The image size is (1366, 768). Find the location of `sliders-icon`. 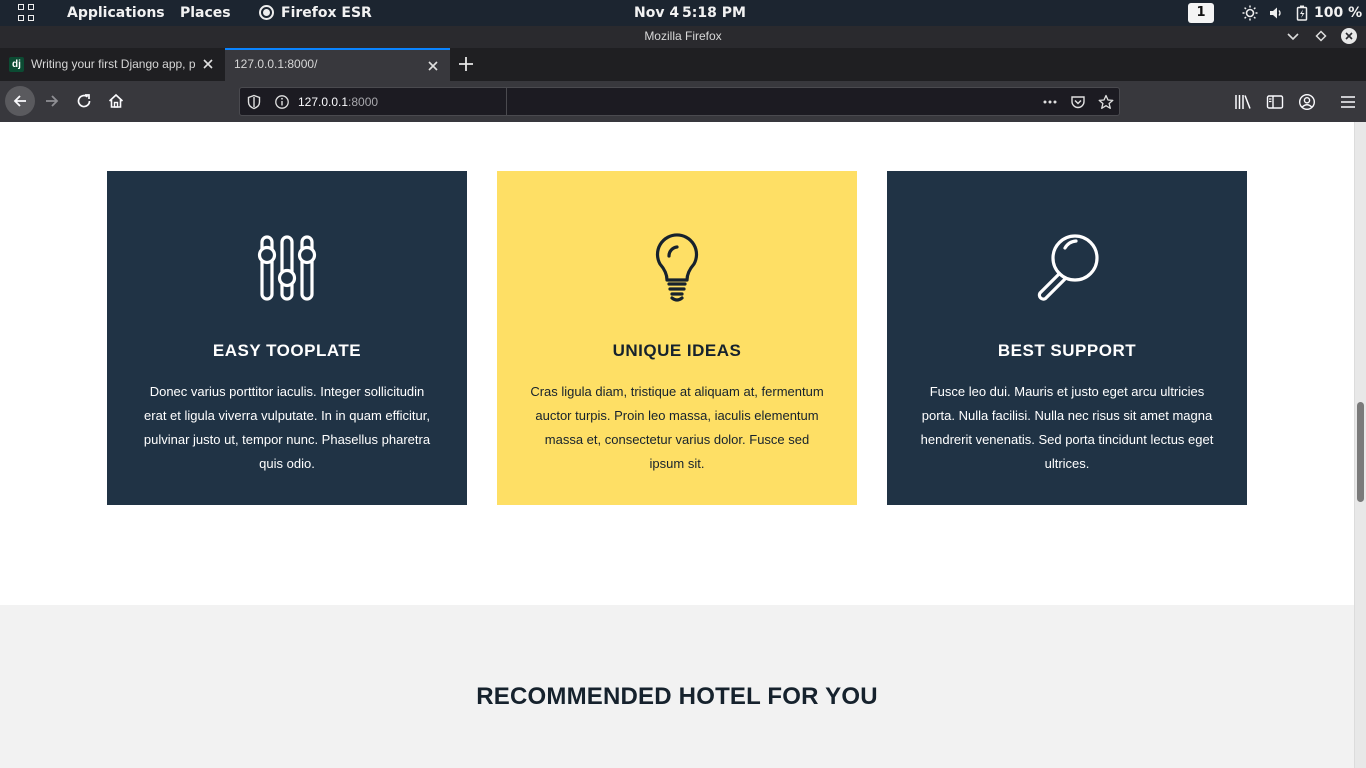

sliders-icon is located at coordinates (287, 268).